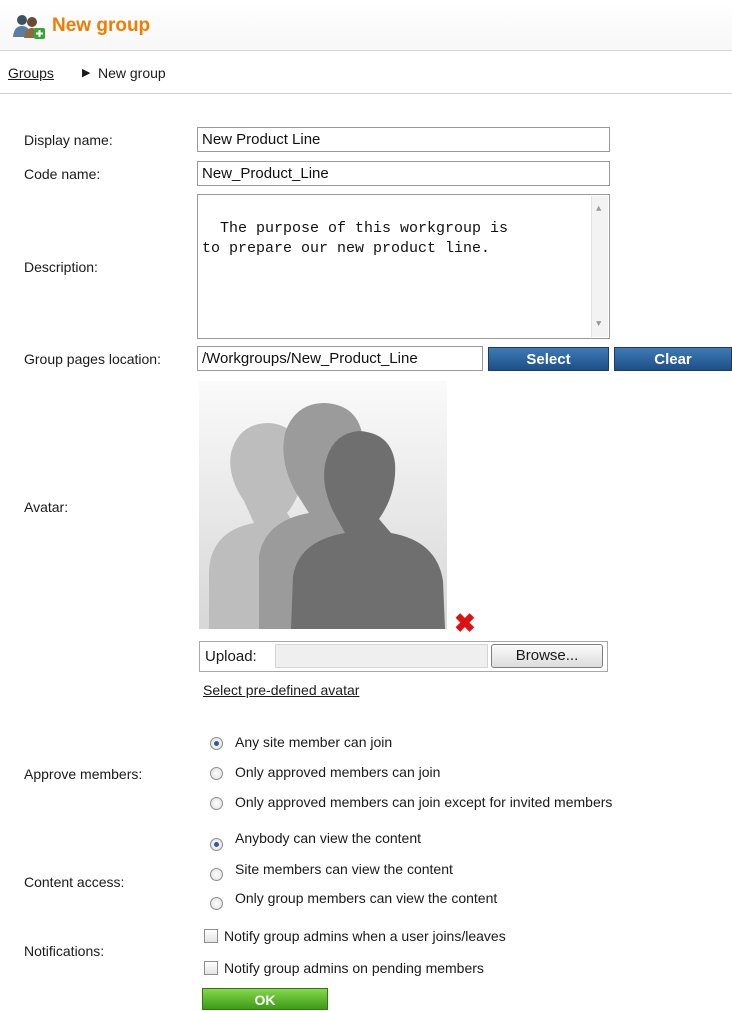 The height and width of the screenshot is (1011, 732). What do you see at coordinates (673, 359) in the screenshot?
I see `clear-button: Clear` at bounding box center [673, 359].